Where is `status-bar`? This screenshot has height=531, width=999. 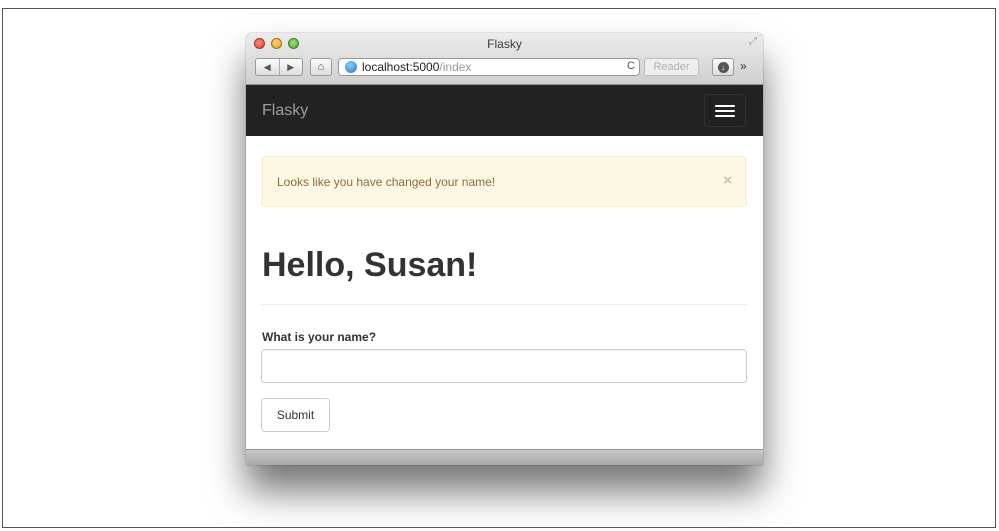
status-bar is located at coordinates (504, 457).